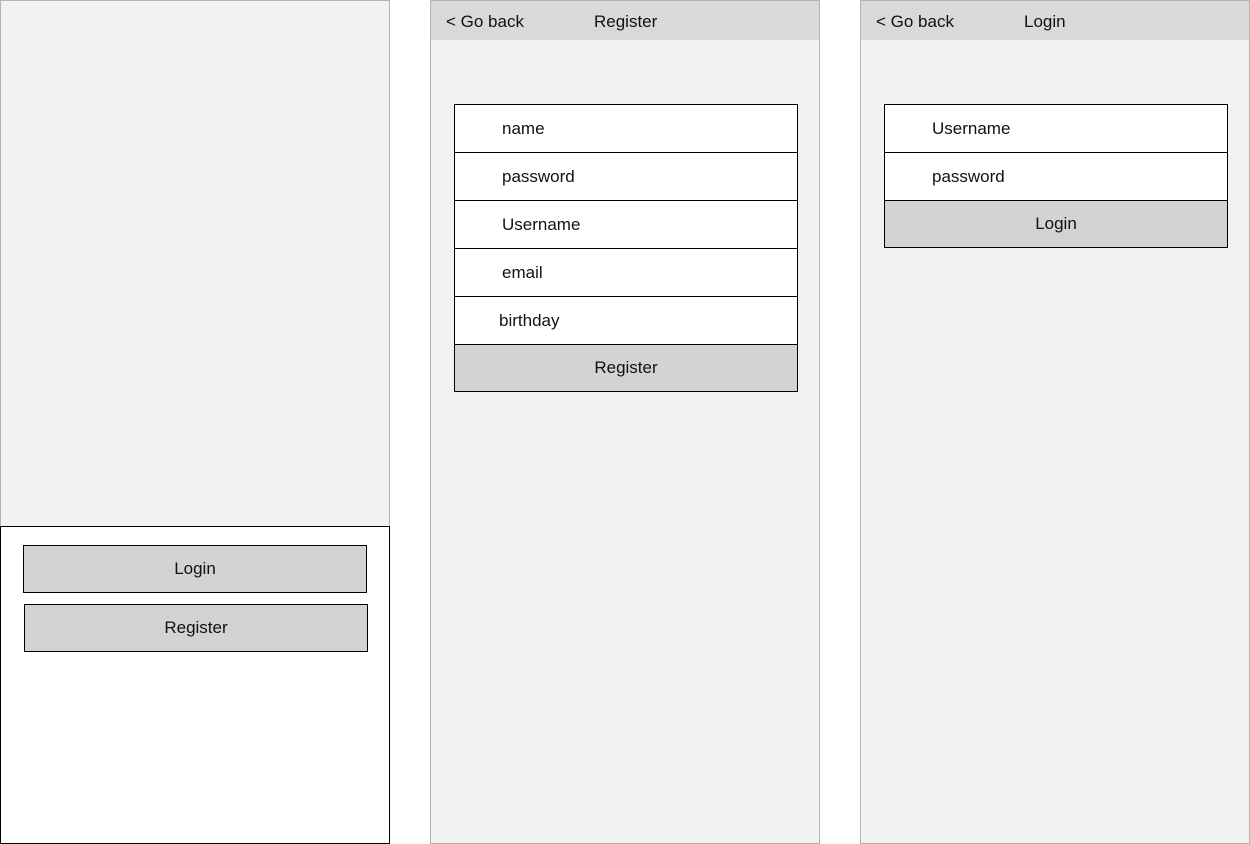  Describe the element at coordinates (1056, 224) in the screenshot. I see `login-submit-button: Login` at that location.